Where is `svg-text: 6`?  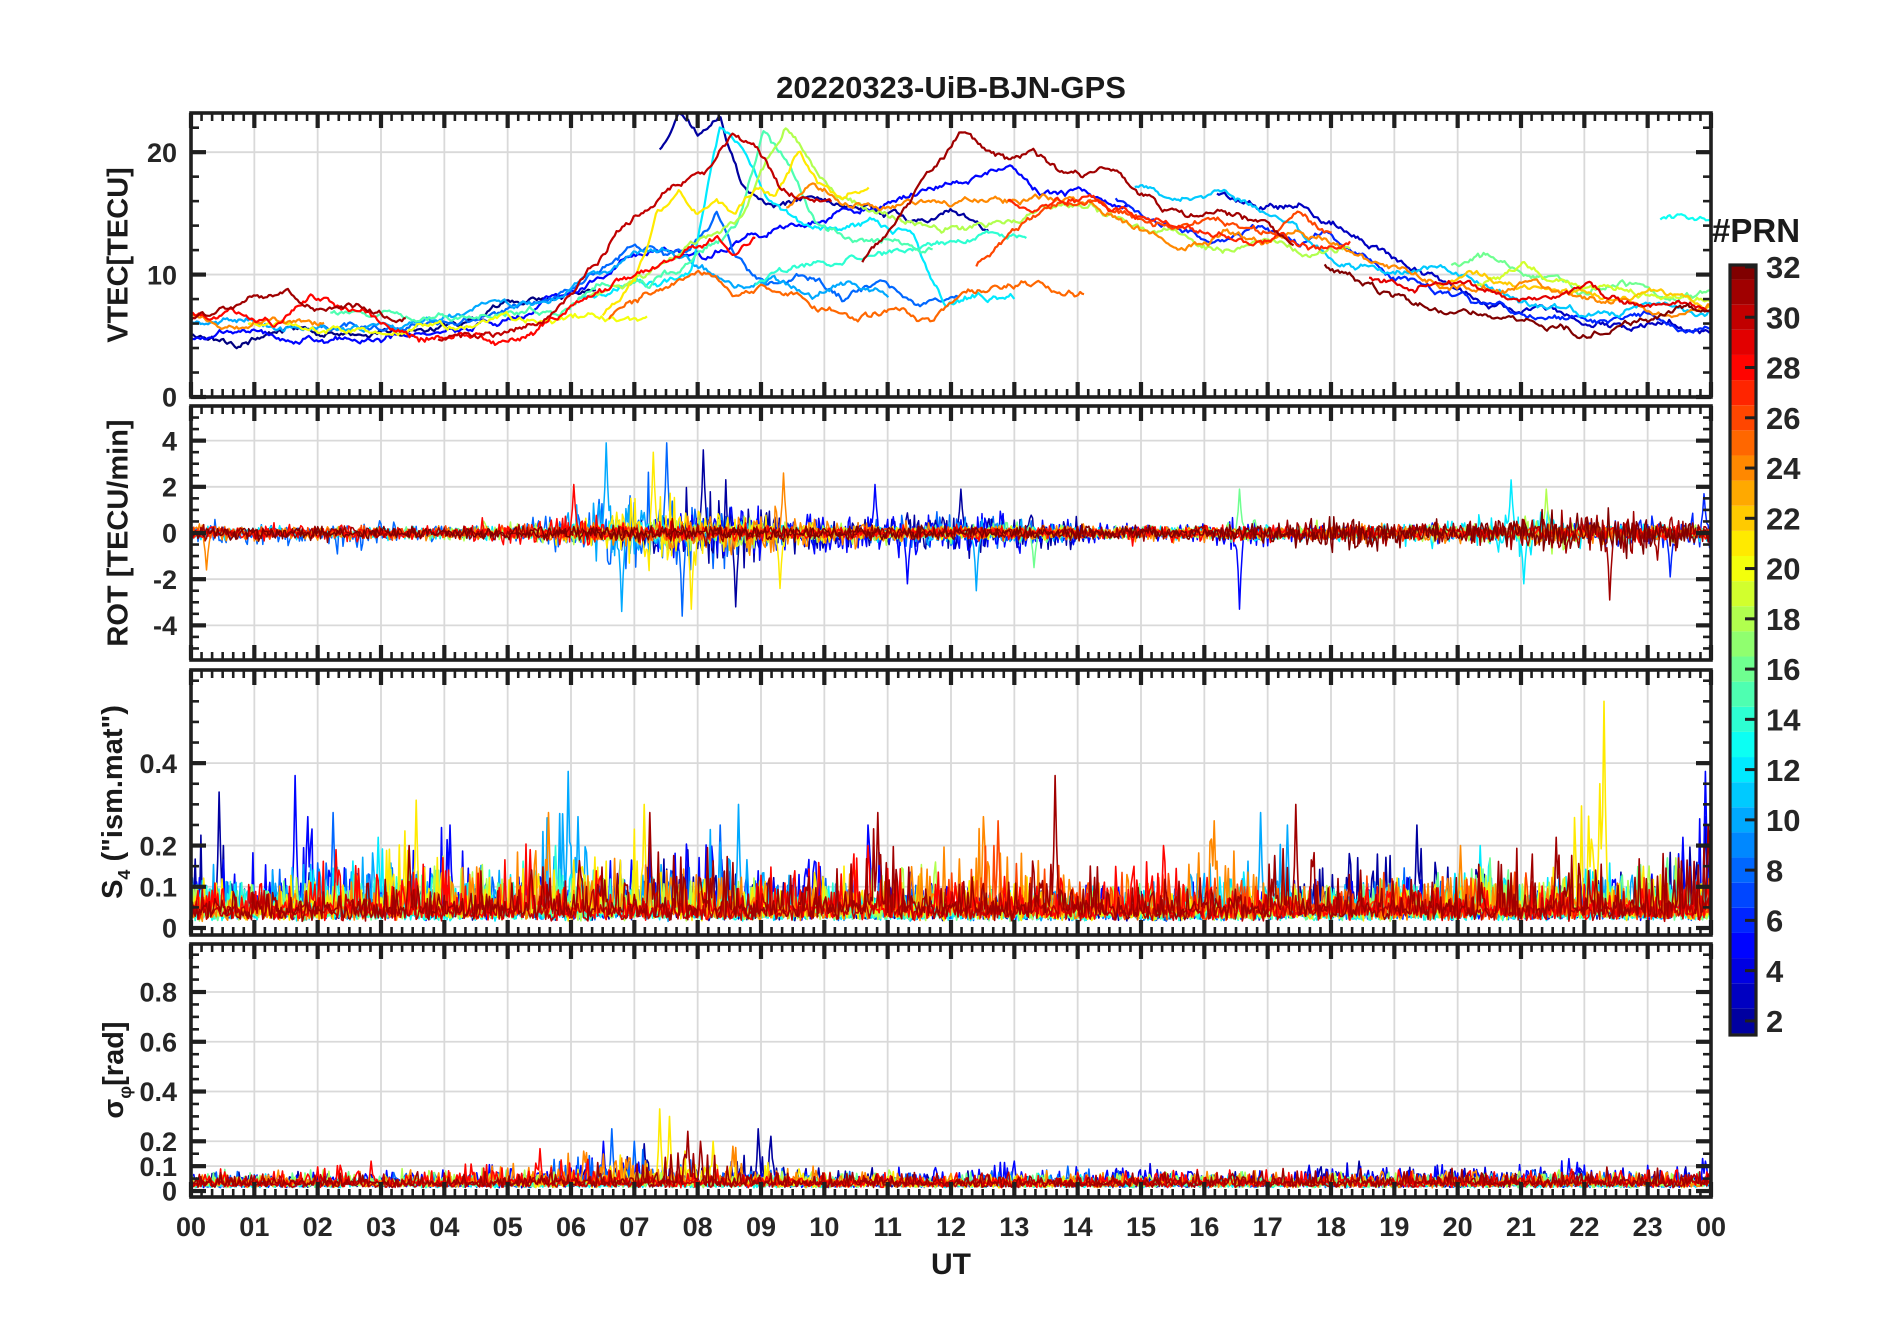
svg-text: 6 is located at coordinates (1774, 921).